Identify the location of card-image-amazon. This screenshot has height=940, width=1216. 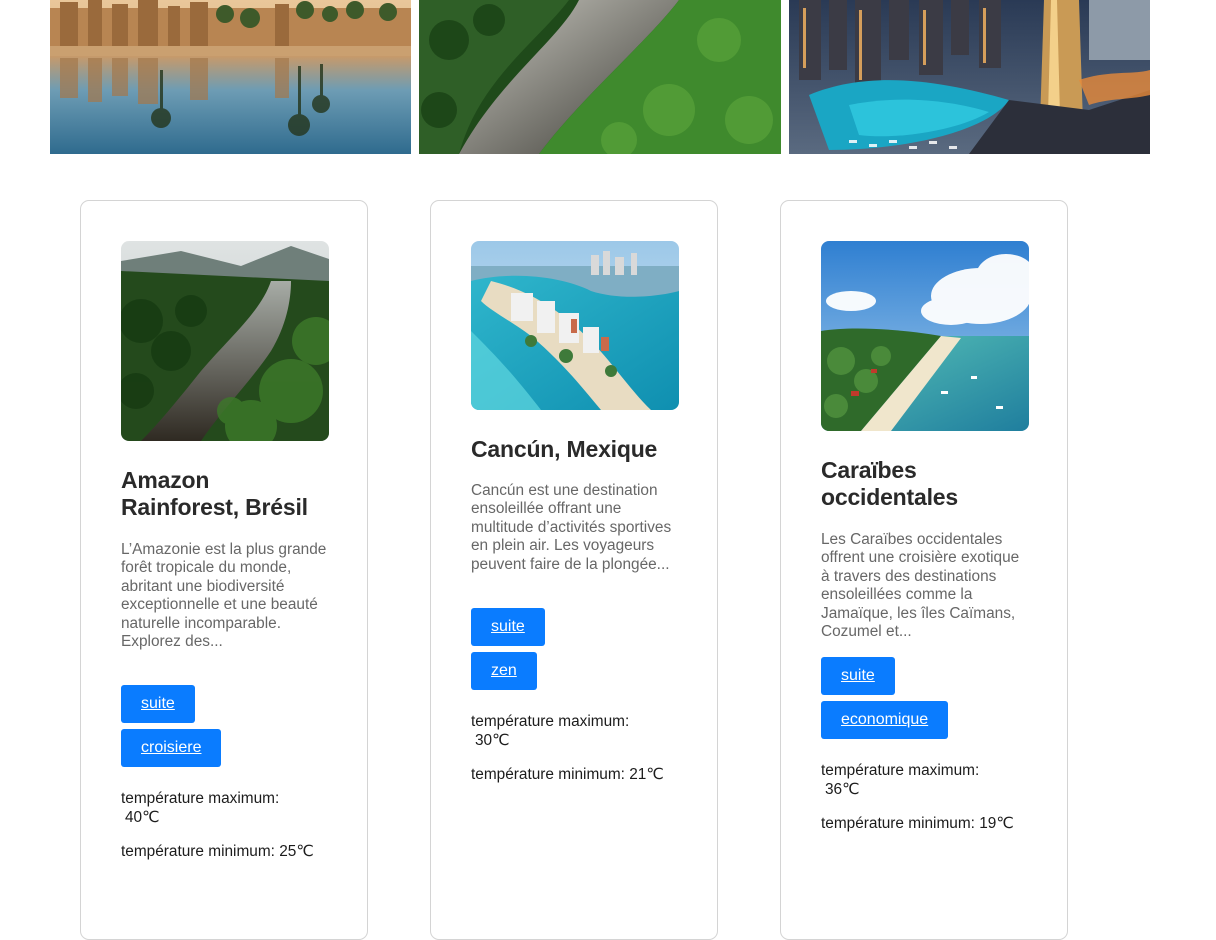
(225, 341).